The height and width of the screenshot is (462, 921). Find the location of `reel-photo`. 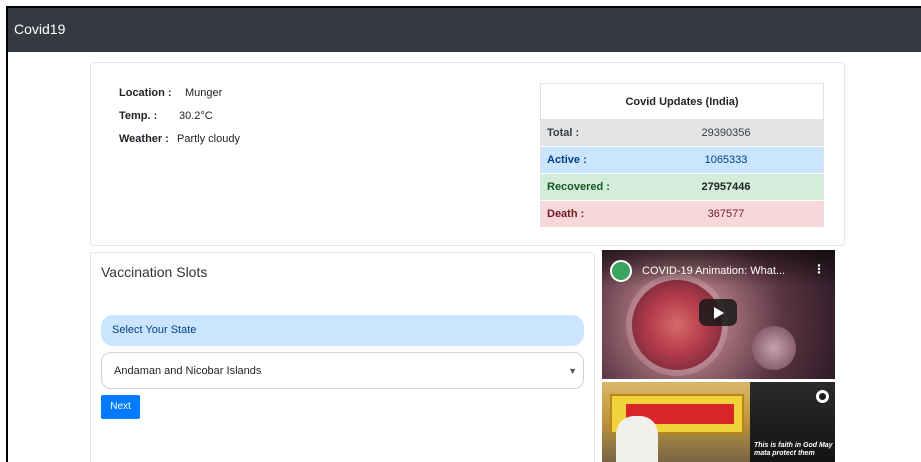

reel-photo is located at coordinates (676, 422).